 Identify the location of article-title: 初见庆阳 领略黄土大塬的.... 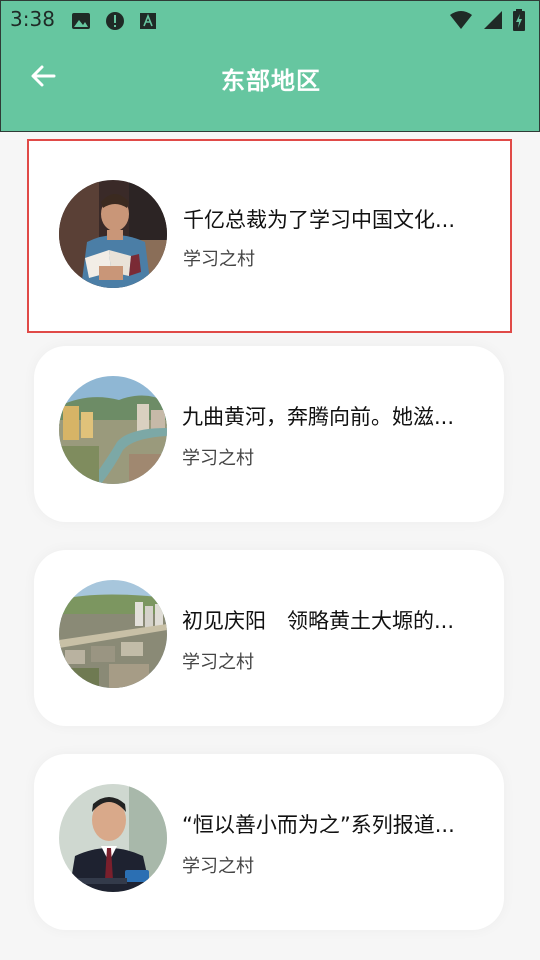
(318, 621).